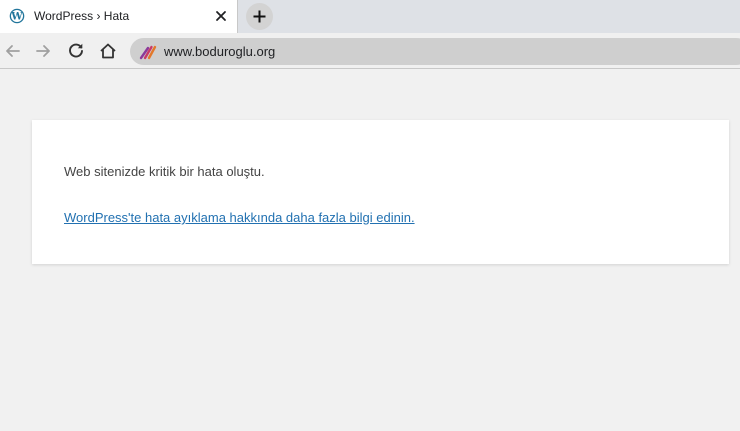 The width and height of the screenshot is (740, 431). Describe the element at coordinates (43, 51) in the screenshot. I see `arrow-right-icon` at that location.